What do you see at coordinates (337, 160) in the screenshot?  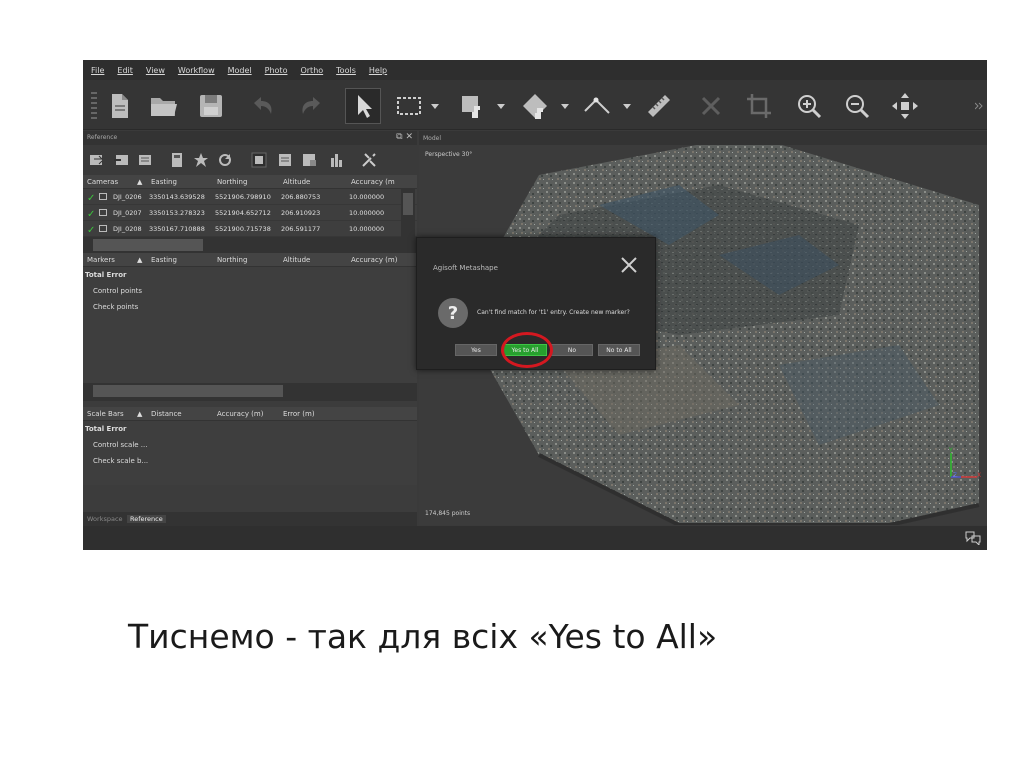 I see `view-variance-icon` at bounding box center [337, 160].